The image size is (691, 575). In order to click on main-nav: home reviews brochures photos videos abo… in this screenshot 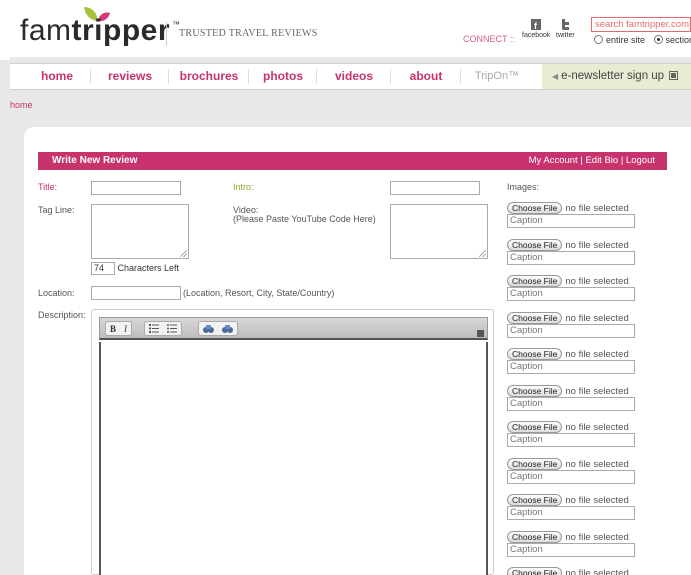, I will do `click(350, 76)`.